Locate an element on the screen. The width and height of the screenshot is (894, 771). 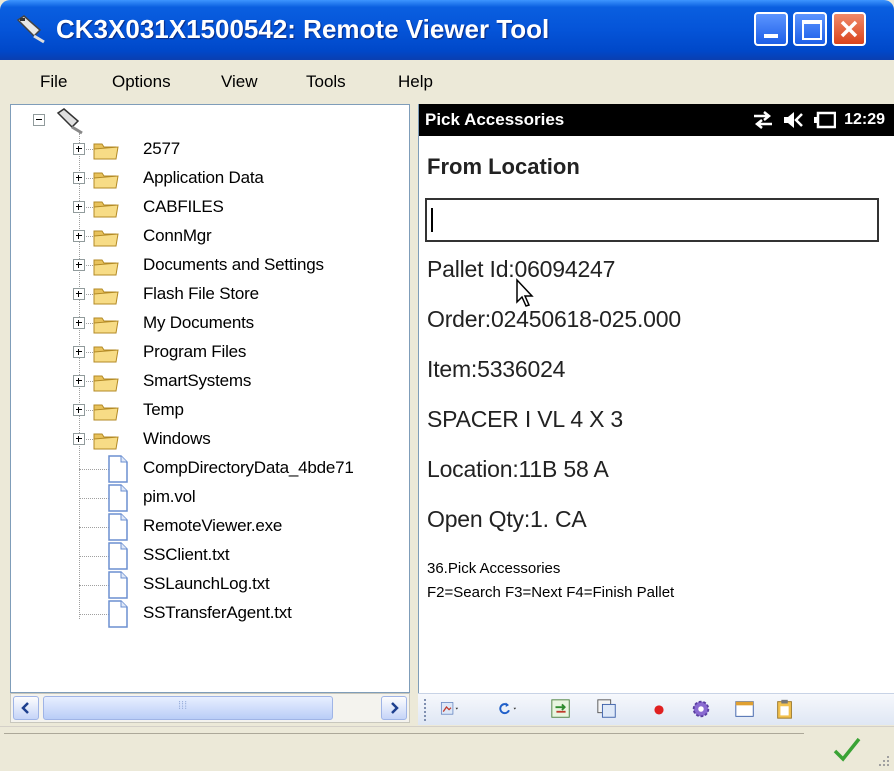
screen-name-text: 36.Pick Accessories is located at coordinates (494, 568).